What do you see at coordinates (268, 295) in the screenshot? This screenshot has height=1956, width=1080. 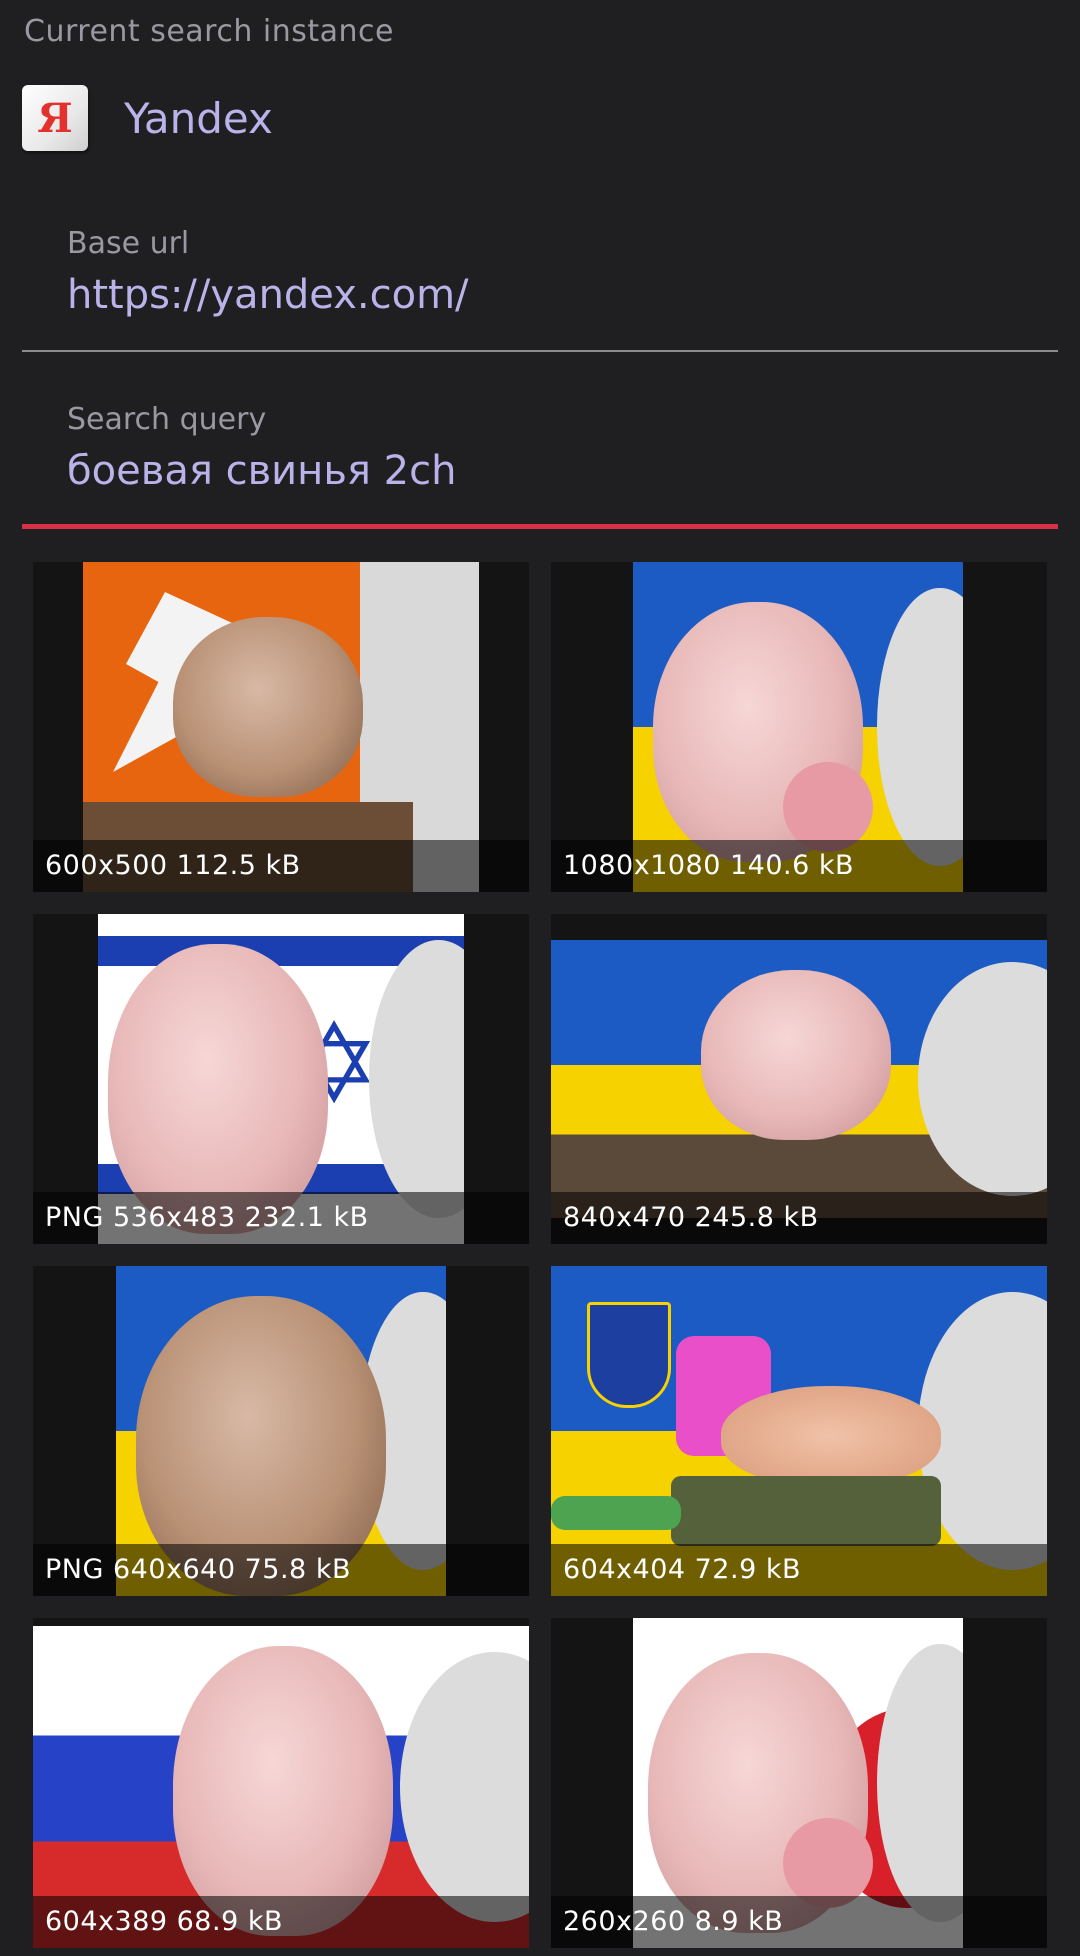 I see `base-url-input: https://yandex.com/` at bounding box center [268, 295].